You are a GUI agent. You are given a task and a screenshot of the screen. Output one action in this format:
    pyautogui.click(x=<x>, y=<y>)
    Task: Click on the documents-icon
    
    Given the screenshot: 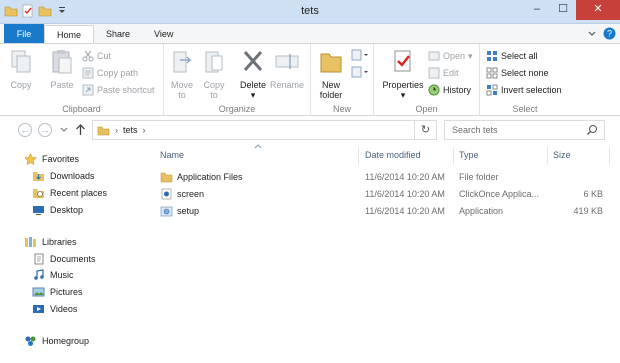 What is the action you would take?
    pyautogui.click(x=39, y=259)
    